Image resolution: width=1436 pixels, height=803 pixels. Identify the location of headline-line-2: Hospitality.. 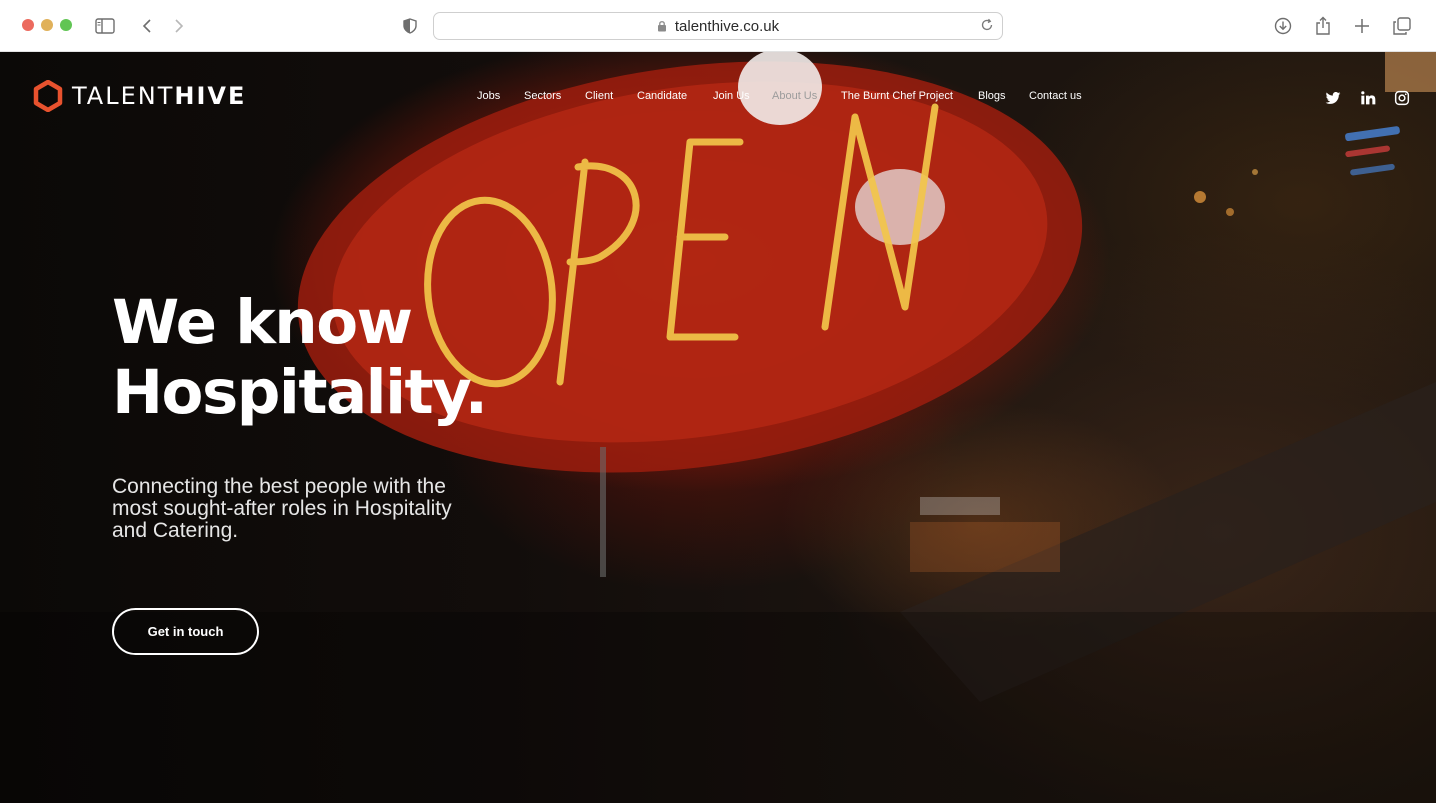
(300, 392).